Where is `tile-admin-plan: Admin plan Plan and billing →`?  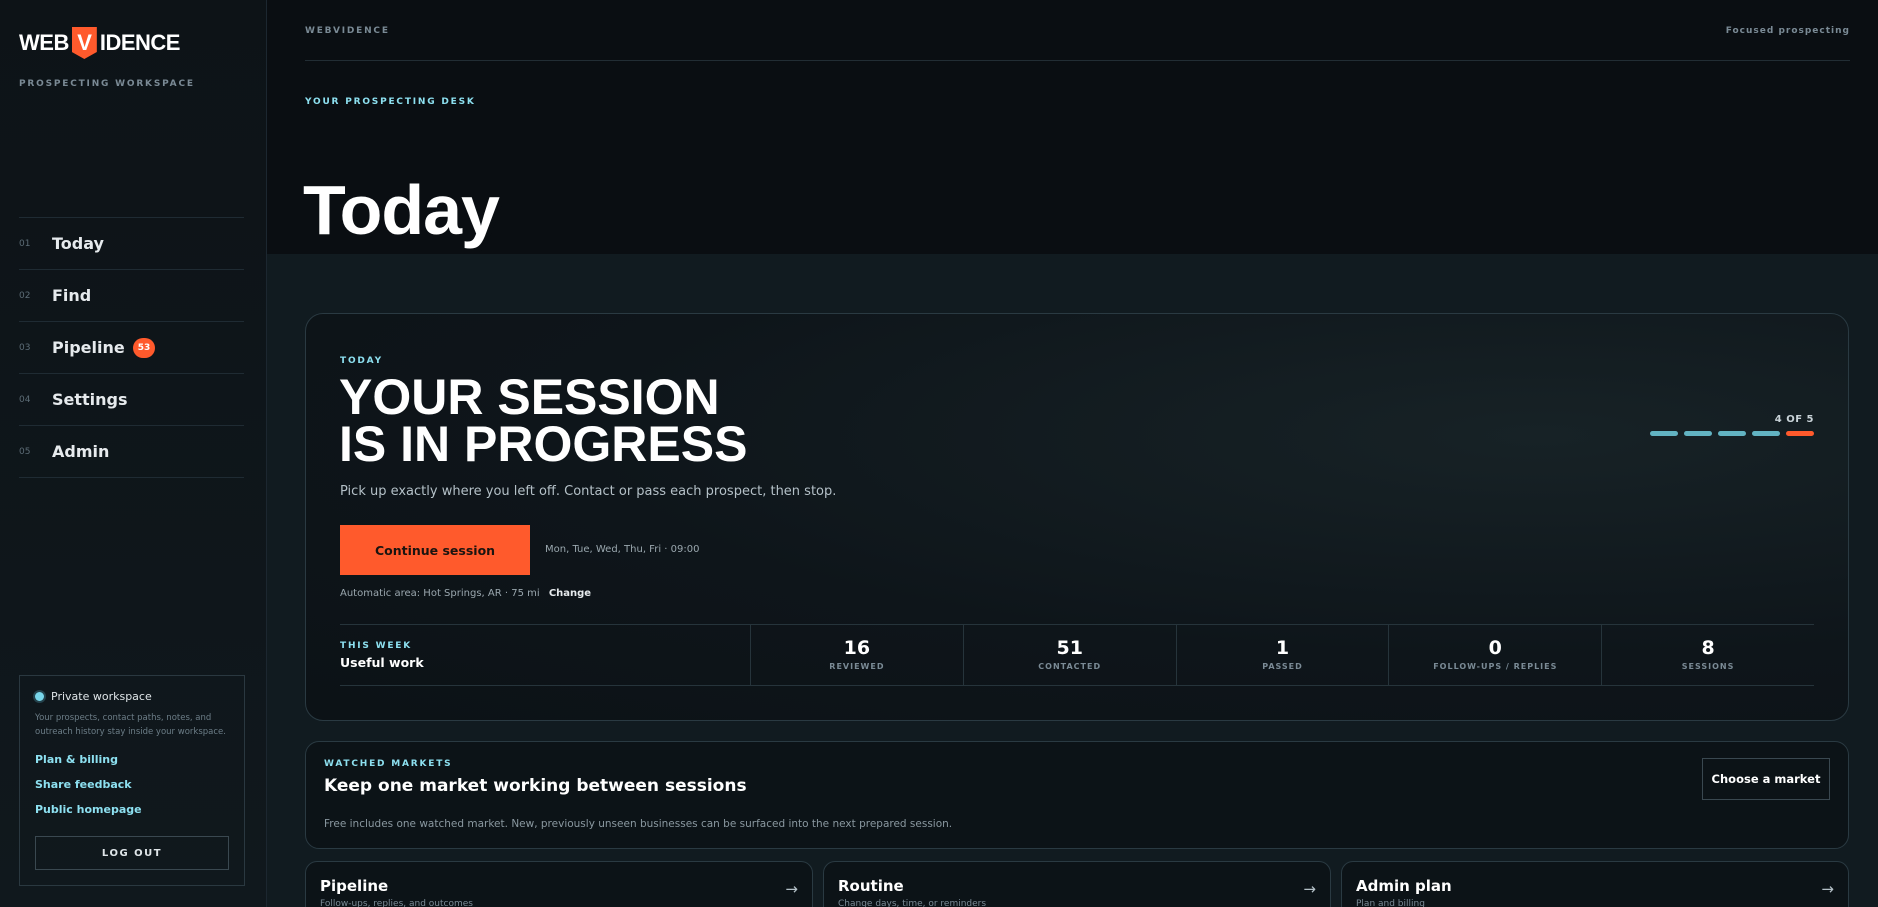 tile-admin-plan: Admin plan Plan and billing → is located at coordinates (1595, 884).